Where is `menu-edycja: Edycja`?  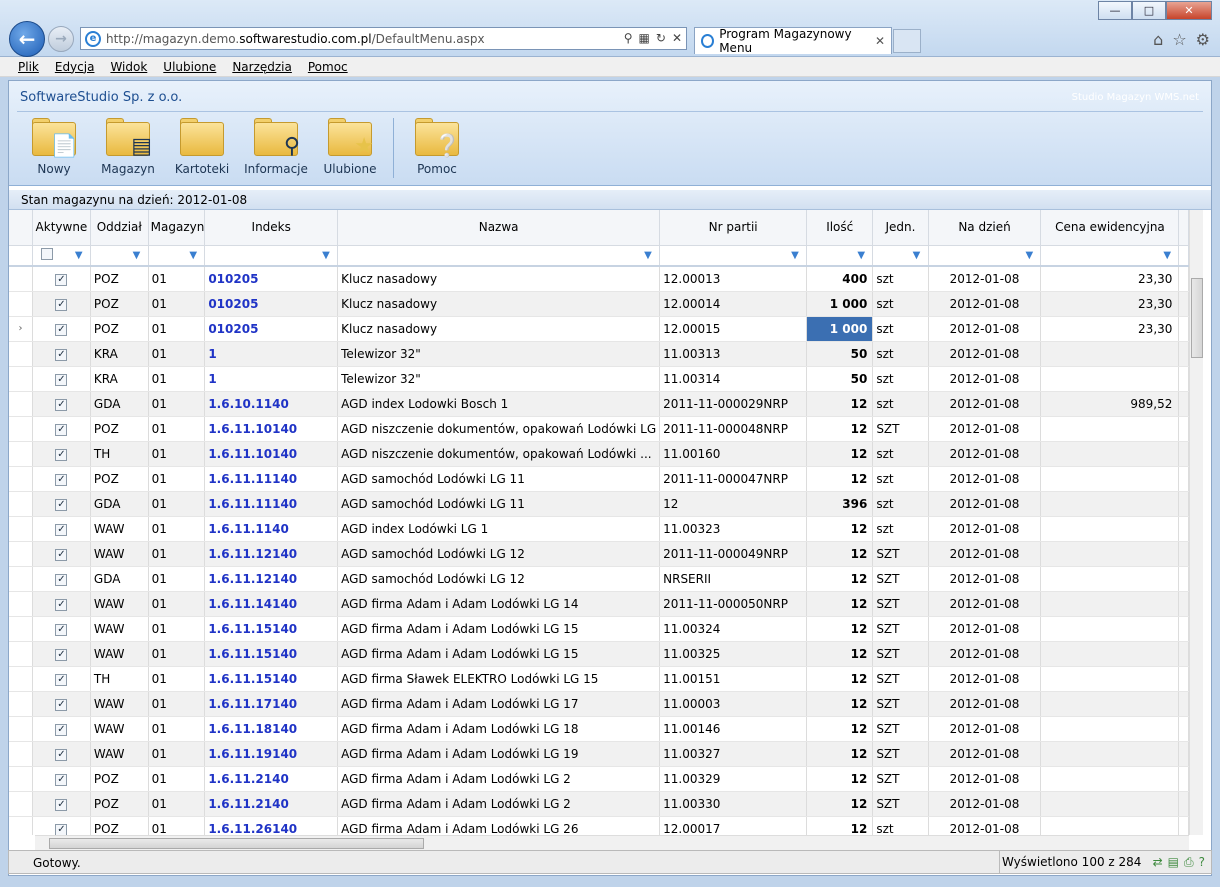 menu-edycja: Edycja is located at coordinates (75, 67).